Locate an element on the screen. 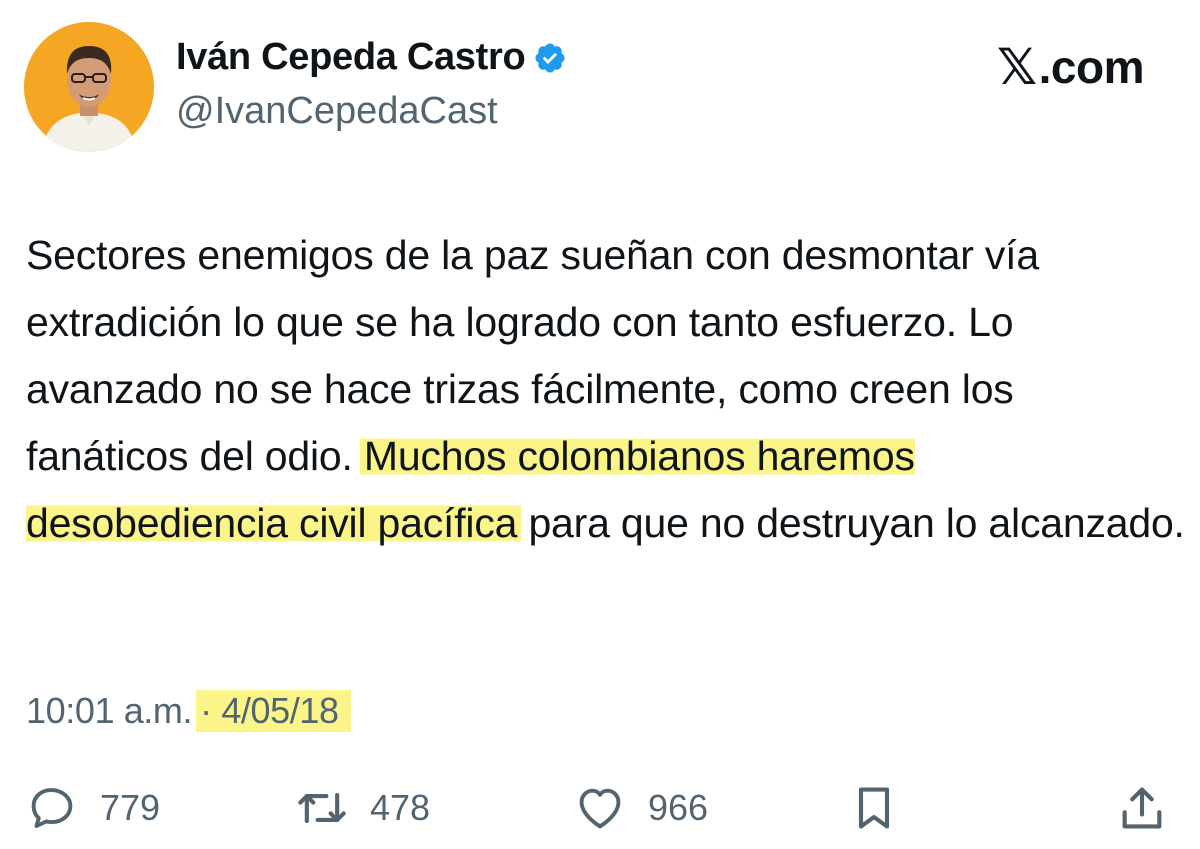 The height and width of the screenshot is (849, 1200). display-name: Iván Cepeda Castro is located at coordinates (351, 57).